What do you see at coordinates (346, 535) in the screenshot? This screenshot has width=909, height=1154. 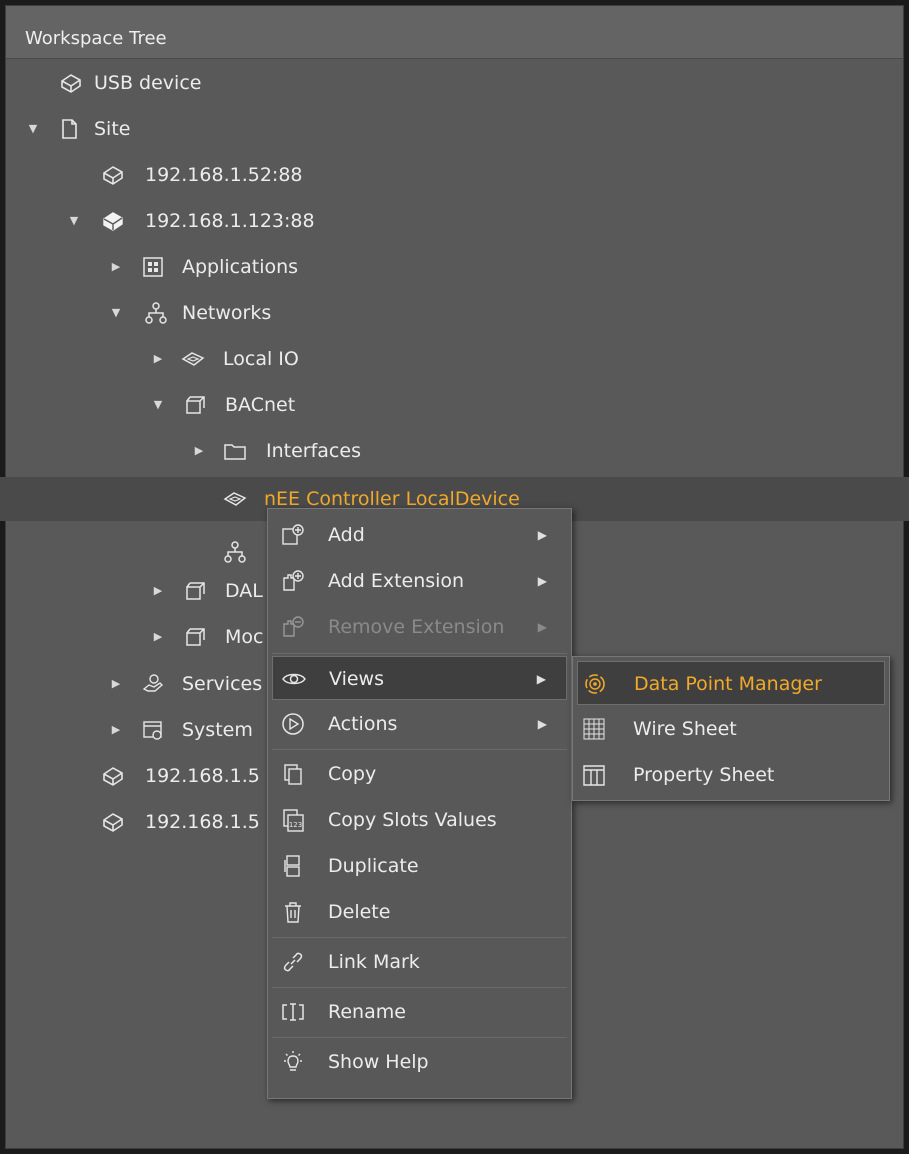 I see `menu-item-label: Add` at bounding box center [346, 535].